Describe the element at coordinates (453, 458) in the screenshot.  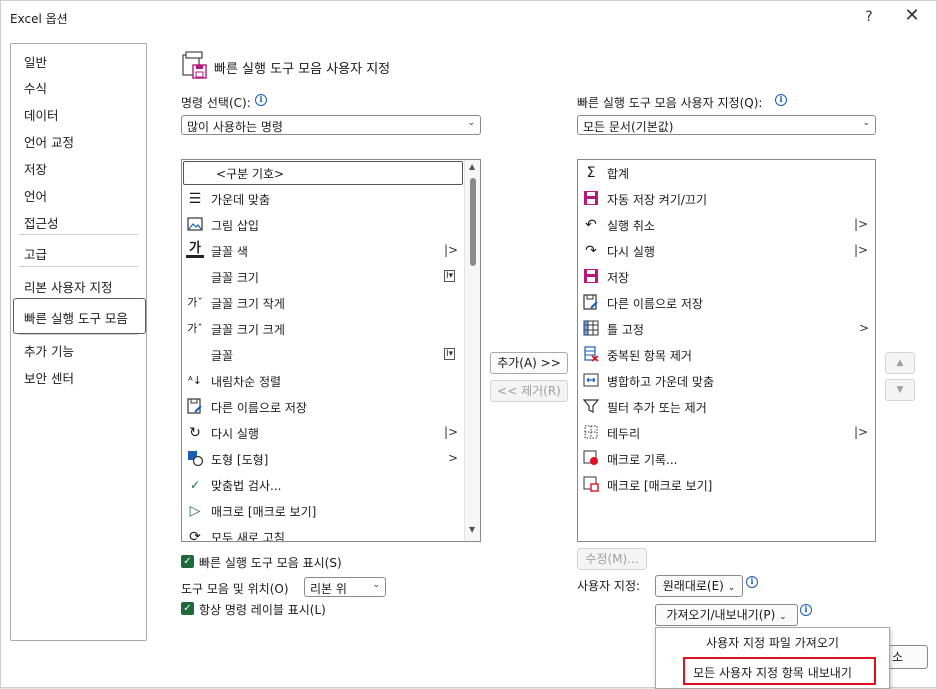
I see `submenu-arrow-icon: >` at that location.